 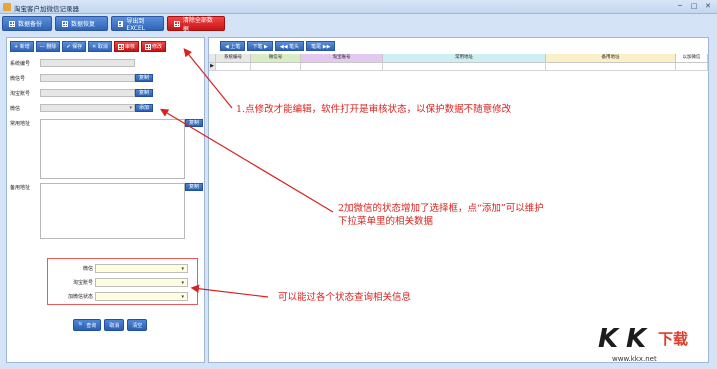 I want to click on search-icon: 🔍, so click(x=81, y=325).